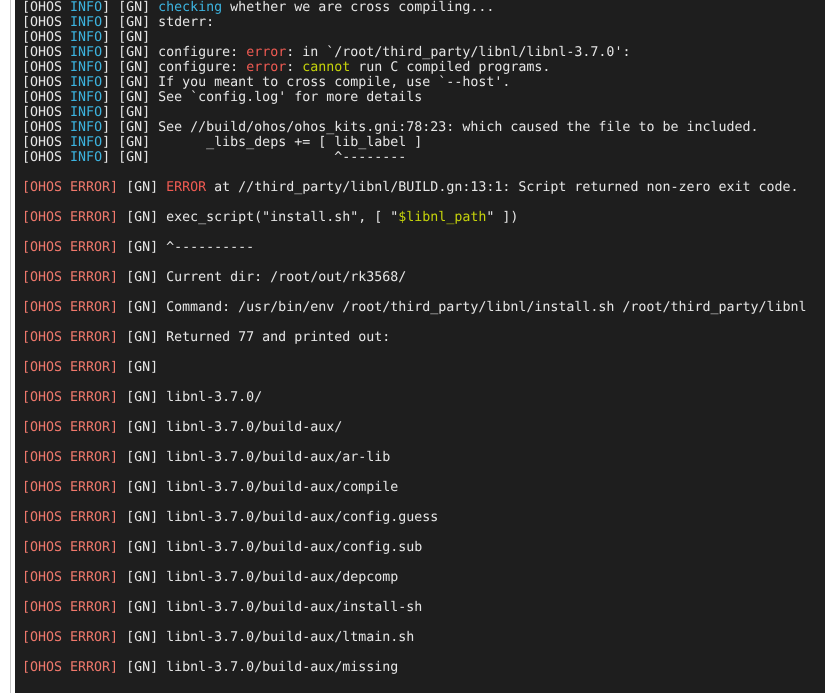 The width and height of the screenshot is (825, 693). Describe the element at coordinates (90, 367) in the screenshot. I see `error-log-line: [OHOS ERROR] [GN]` at that location.